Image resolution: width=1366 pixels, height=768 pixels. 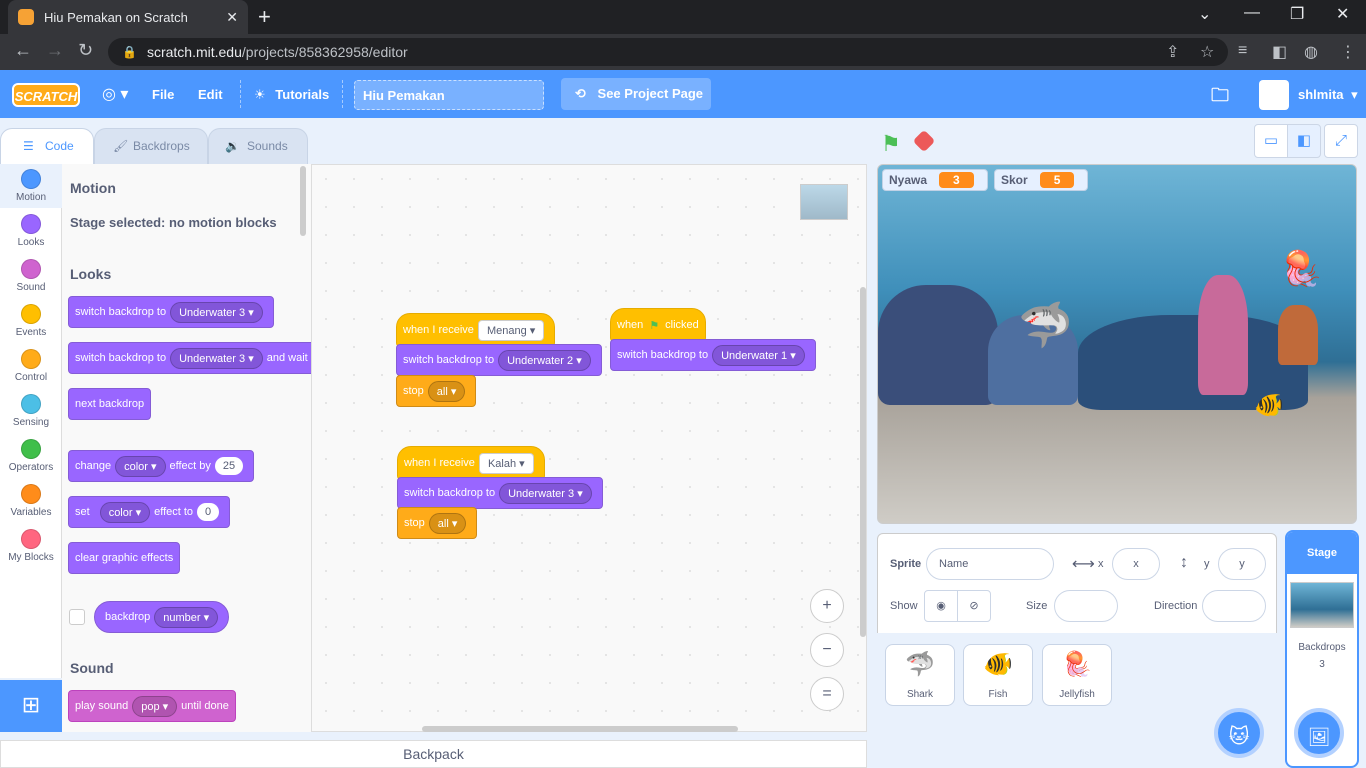 What do you see at coordinates (85, 50) in the screenshot?
I see `reload-icon: ↻` at bounding box center [85, 50].